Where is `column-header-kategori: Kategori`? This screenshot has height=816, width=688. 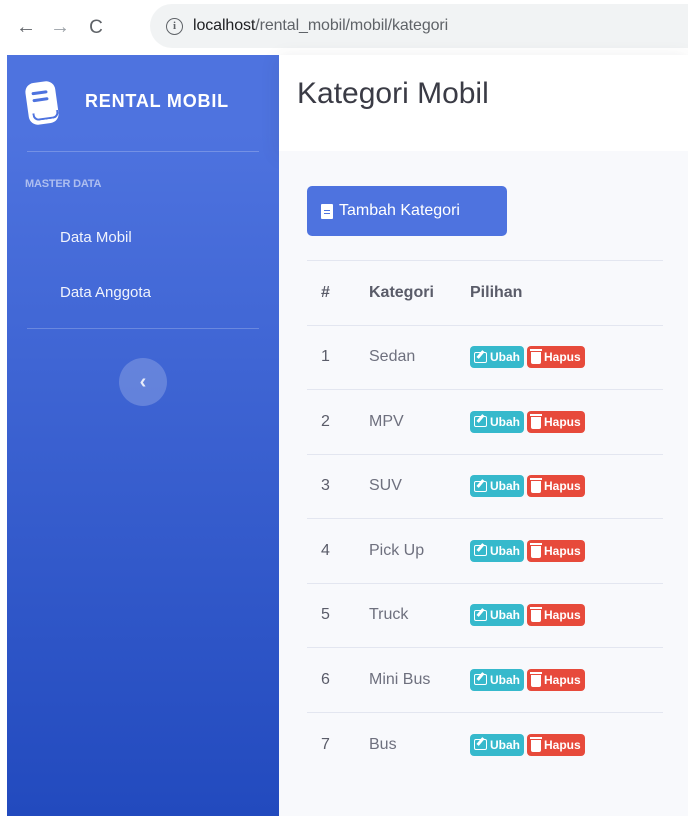 column-header-kategori: Kategori is located at coordinates (413, 292).